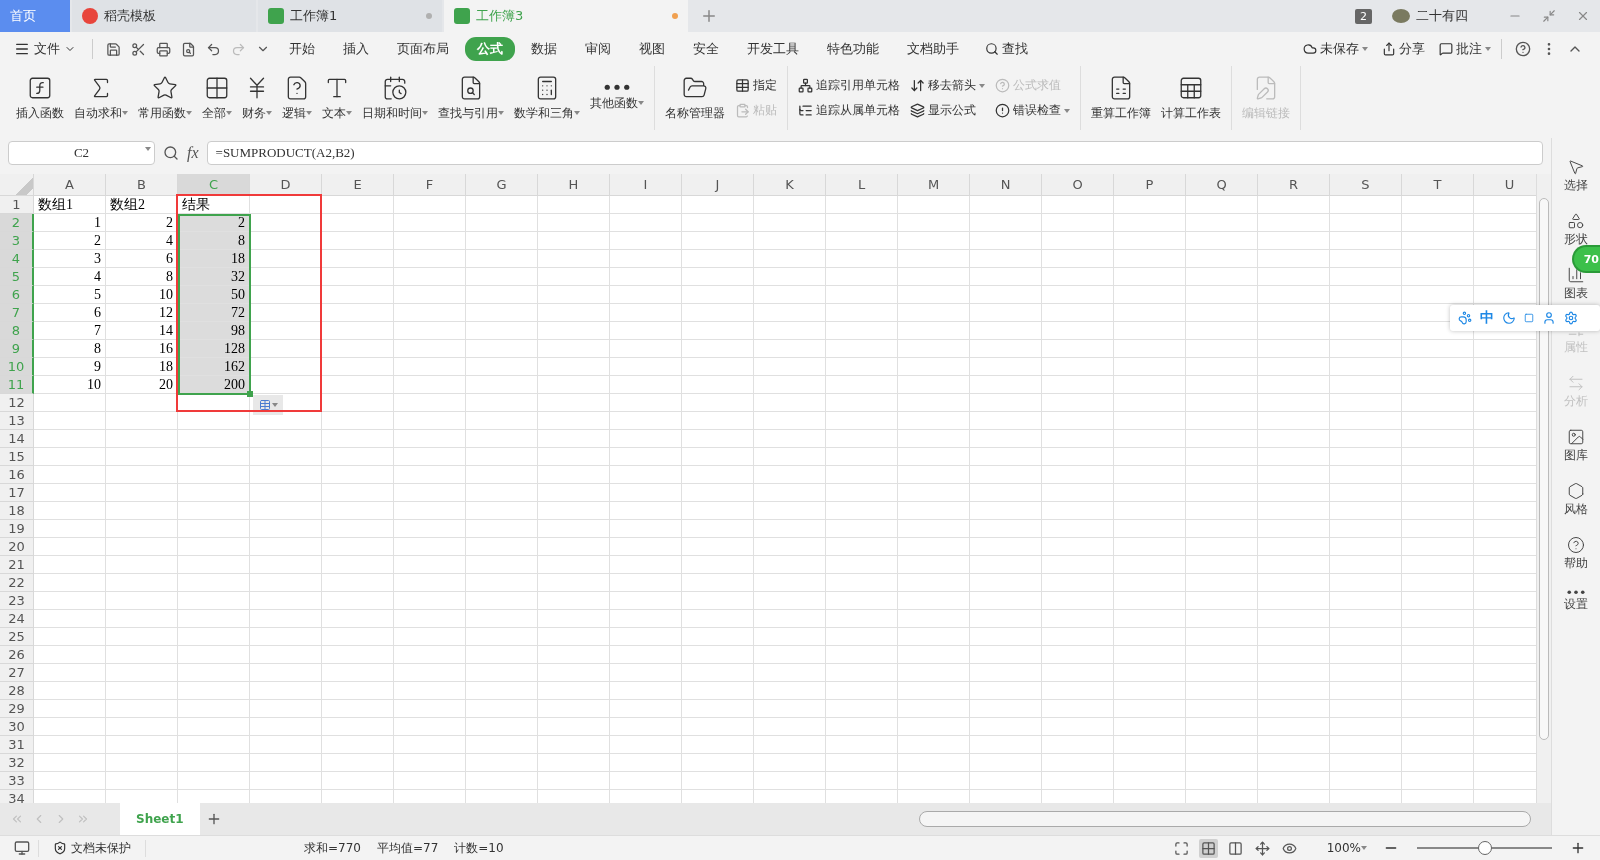 The width and height of the screenshot is (1600, 860). I want to click on name-box: C2, so click(81, 153).